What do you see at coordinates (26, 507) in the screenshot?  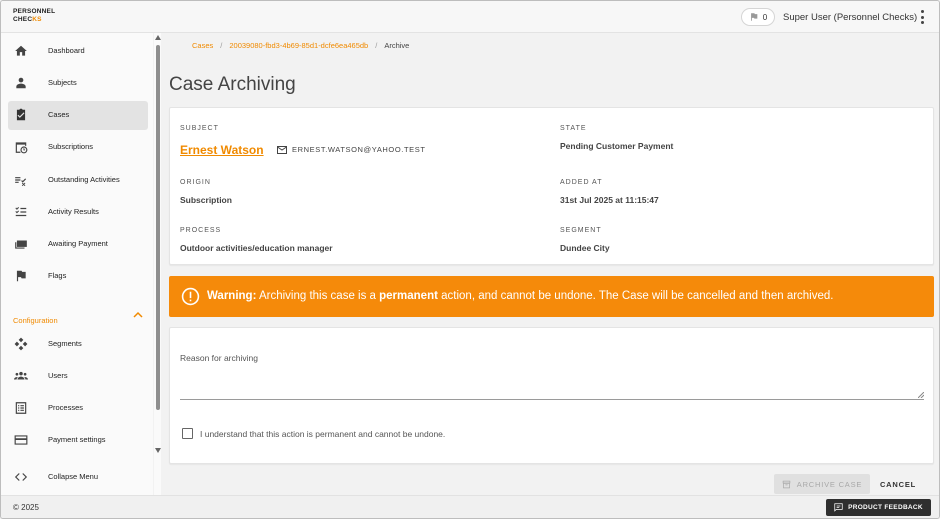 I see `copyright-text: © 2025` at bounding box center [26, 507].